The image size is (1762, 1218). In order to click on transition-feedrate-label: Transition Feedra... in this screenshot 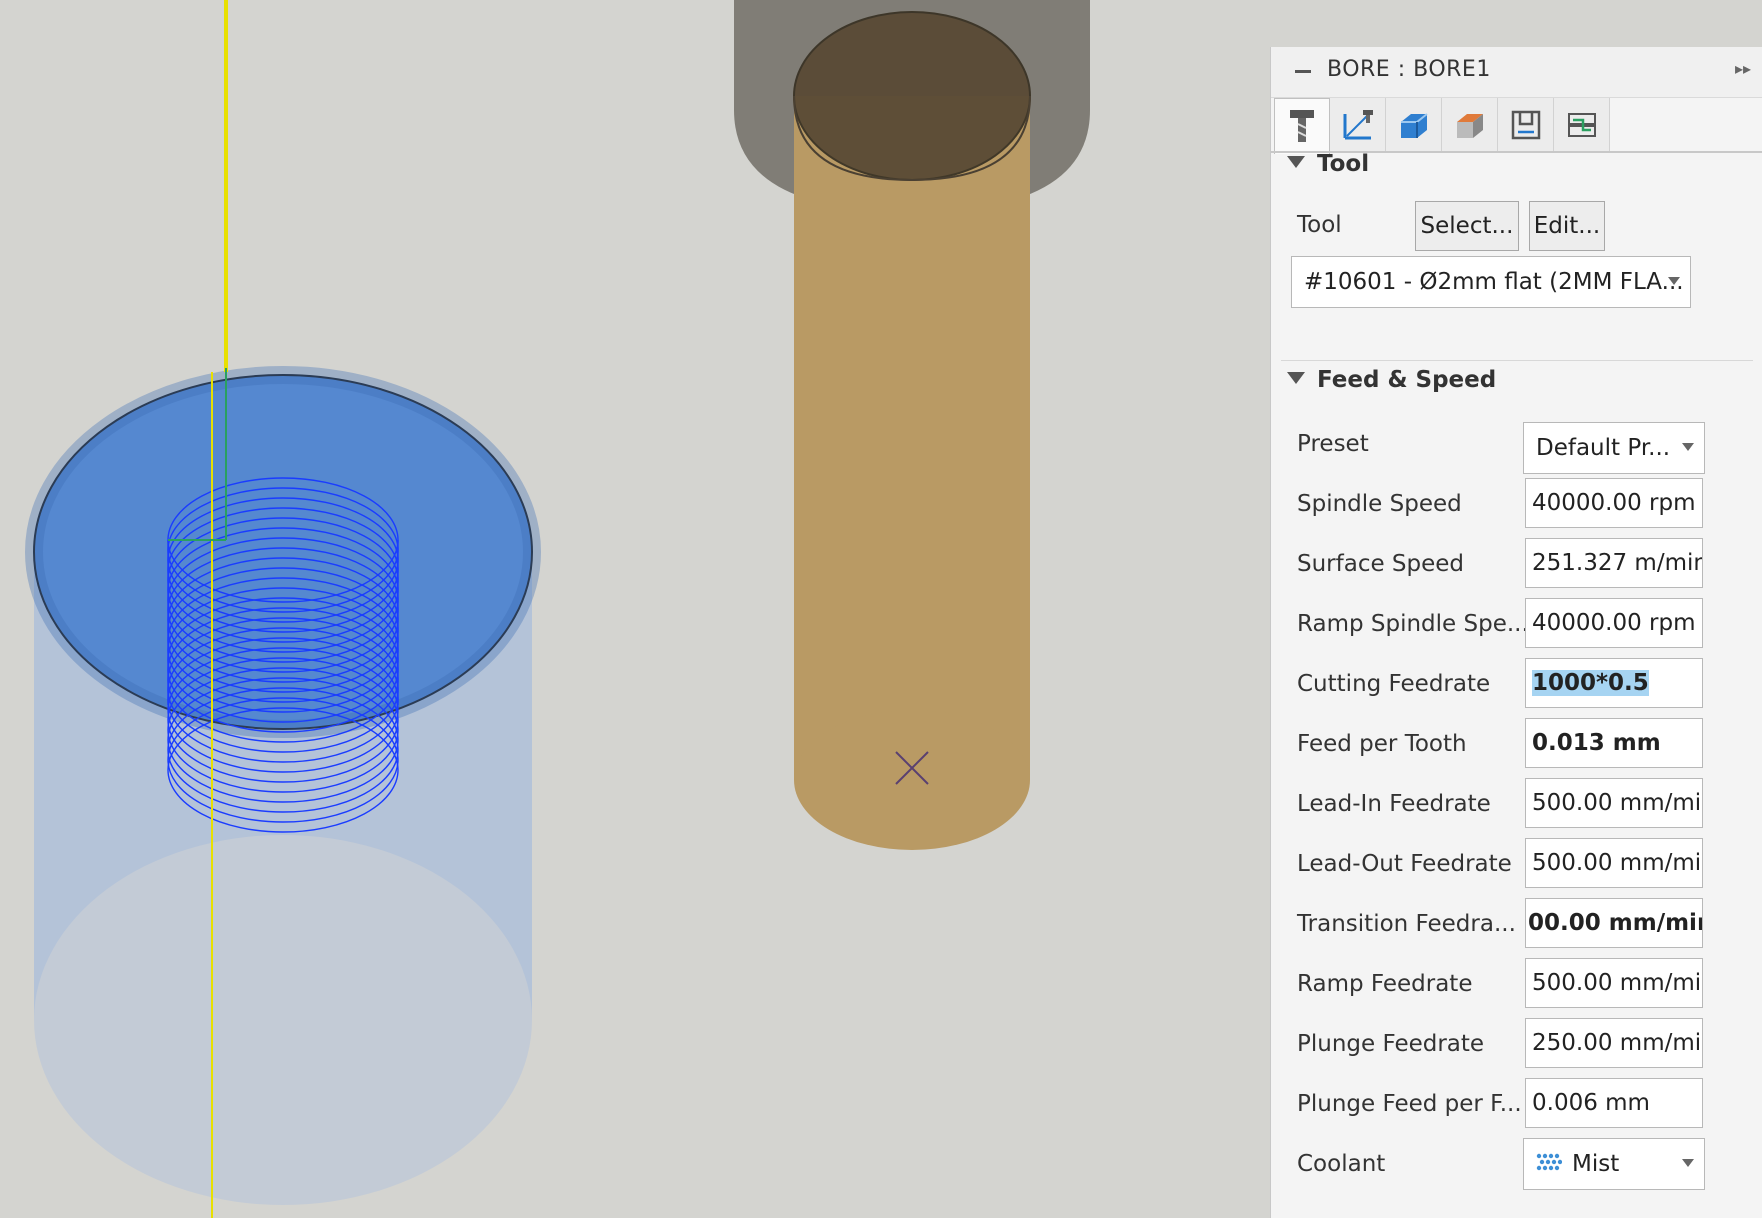, I will do `click(1406, 924)`.